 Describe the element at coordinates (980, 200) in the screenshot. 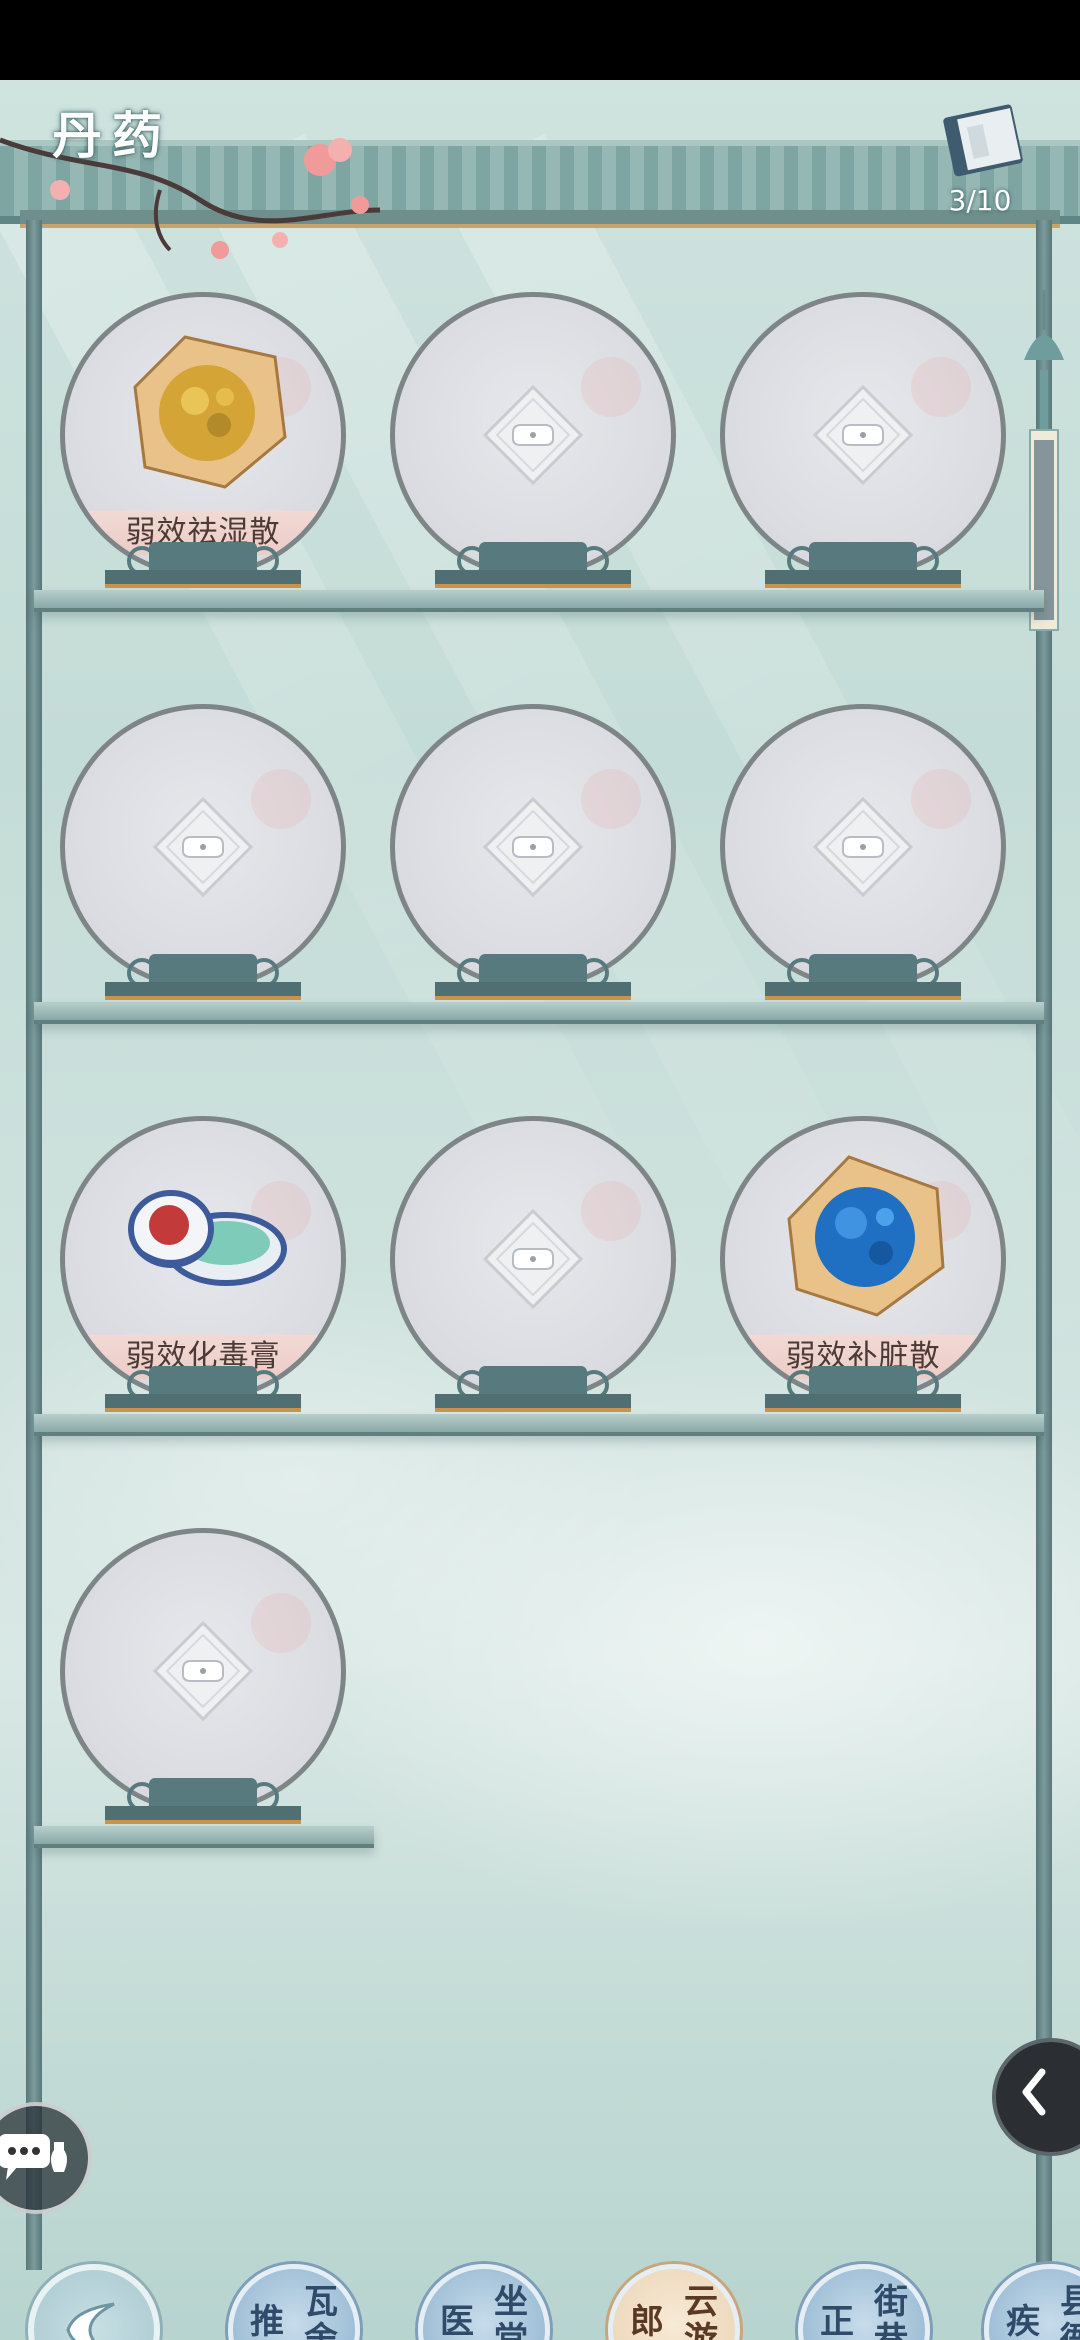

I see `progress-counter: 3/10` at that location.